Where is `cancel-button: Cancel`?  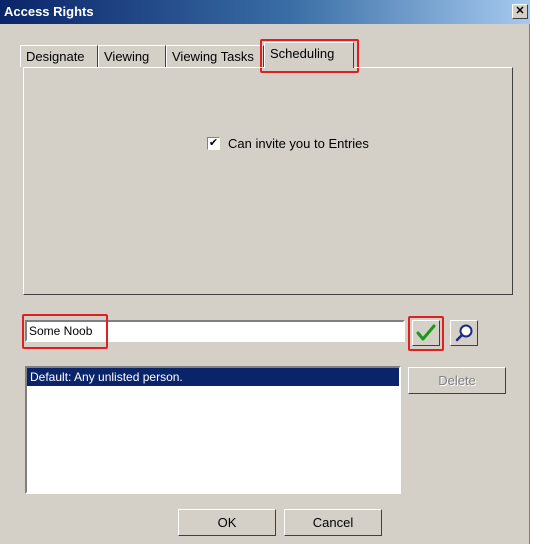 cancel-button: Cancel is located at coordinates (333, 522).